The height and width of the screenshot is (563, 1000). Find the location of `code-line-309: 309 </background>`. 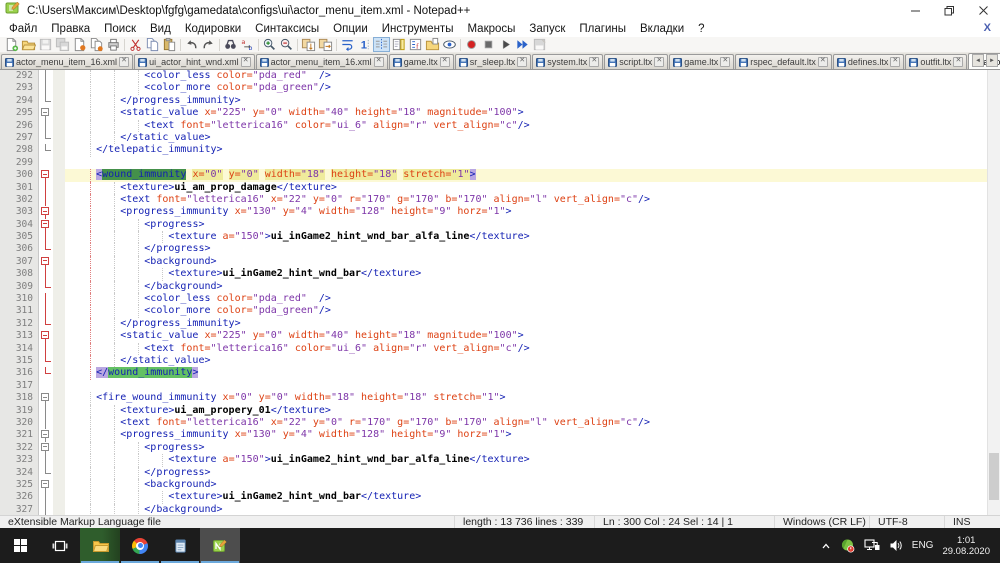

code-line-309: 309 </background> is located at coordinates (500, 287).